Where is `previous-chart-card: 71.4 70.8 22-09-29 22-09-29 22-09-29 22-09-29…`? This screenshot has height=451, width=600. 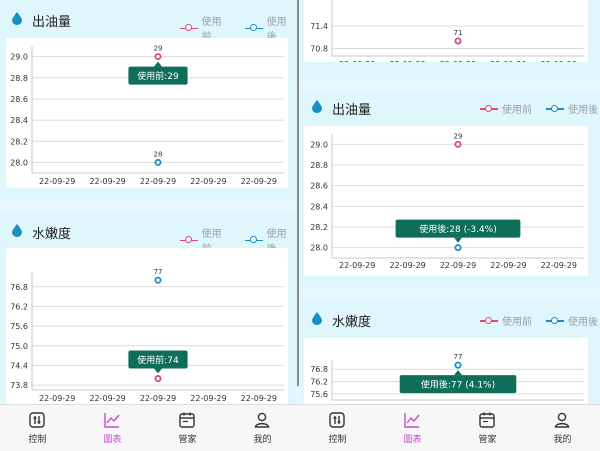
previous-chart-card: 71.4 70.8 22-09-29 22-09-29 22-09-29 22-09-29… is located at coordinates (450, 40).